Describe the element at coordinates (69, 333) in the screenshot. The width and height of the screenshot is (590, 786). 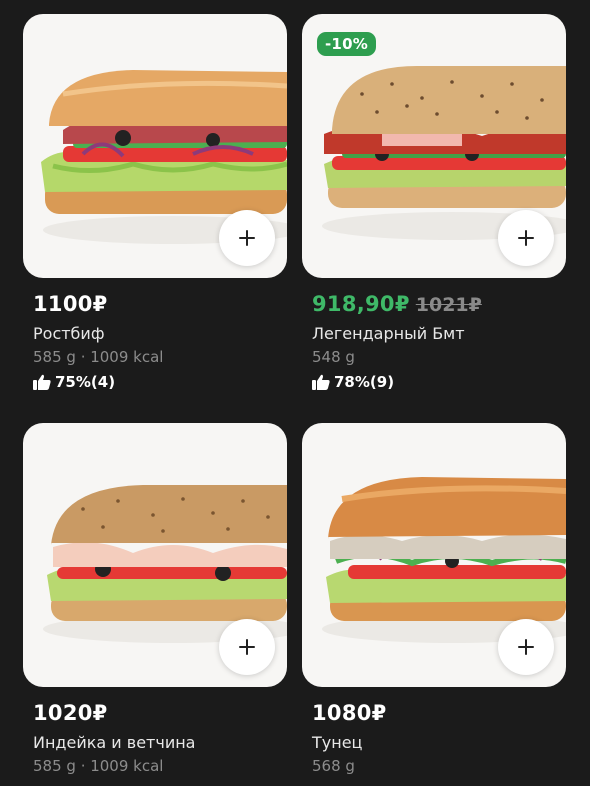
I see `product-name: Ростбиф` at that location.